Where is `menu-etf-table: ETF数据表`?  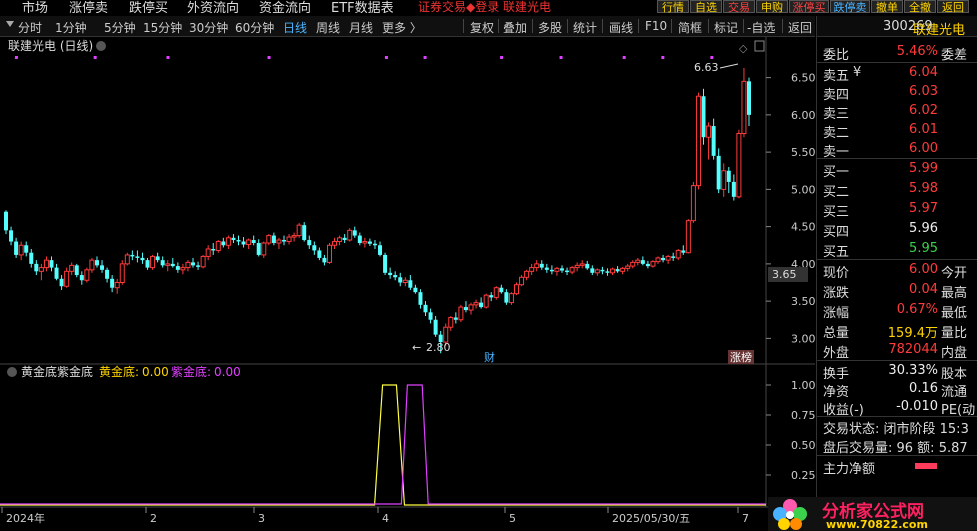
menu-etf-table: ETF数据表 is located at coordinates (362, 6).